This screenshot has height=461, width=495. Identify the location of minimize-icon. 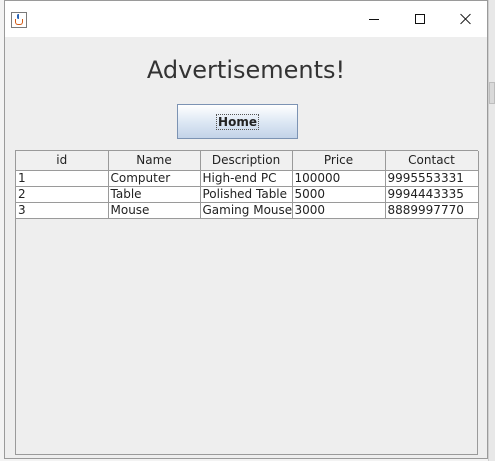
(374, 19).